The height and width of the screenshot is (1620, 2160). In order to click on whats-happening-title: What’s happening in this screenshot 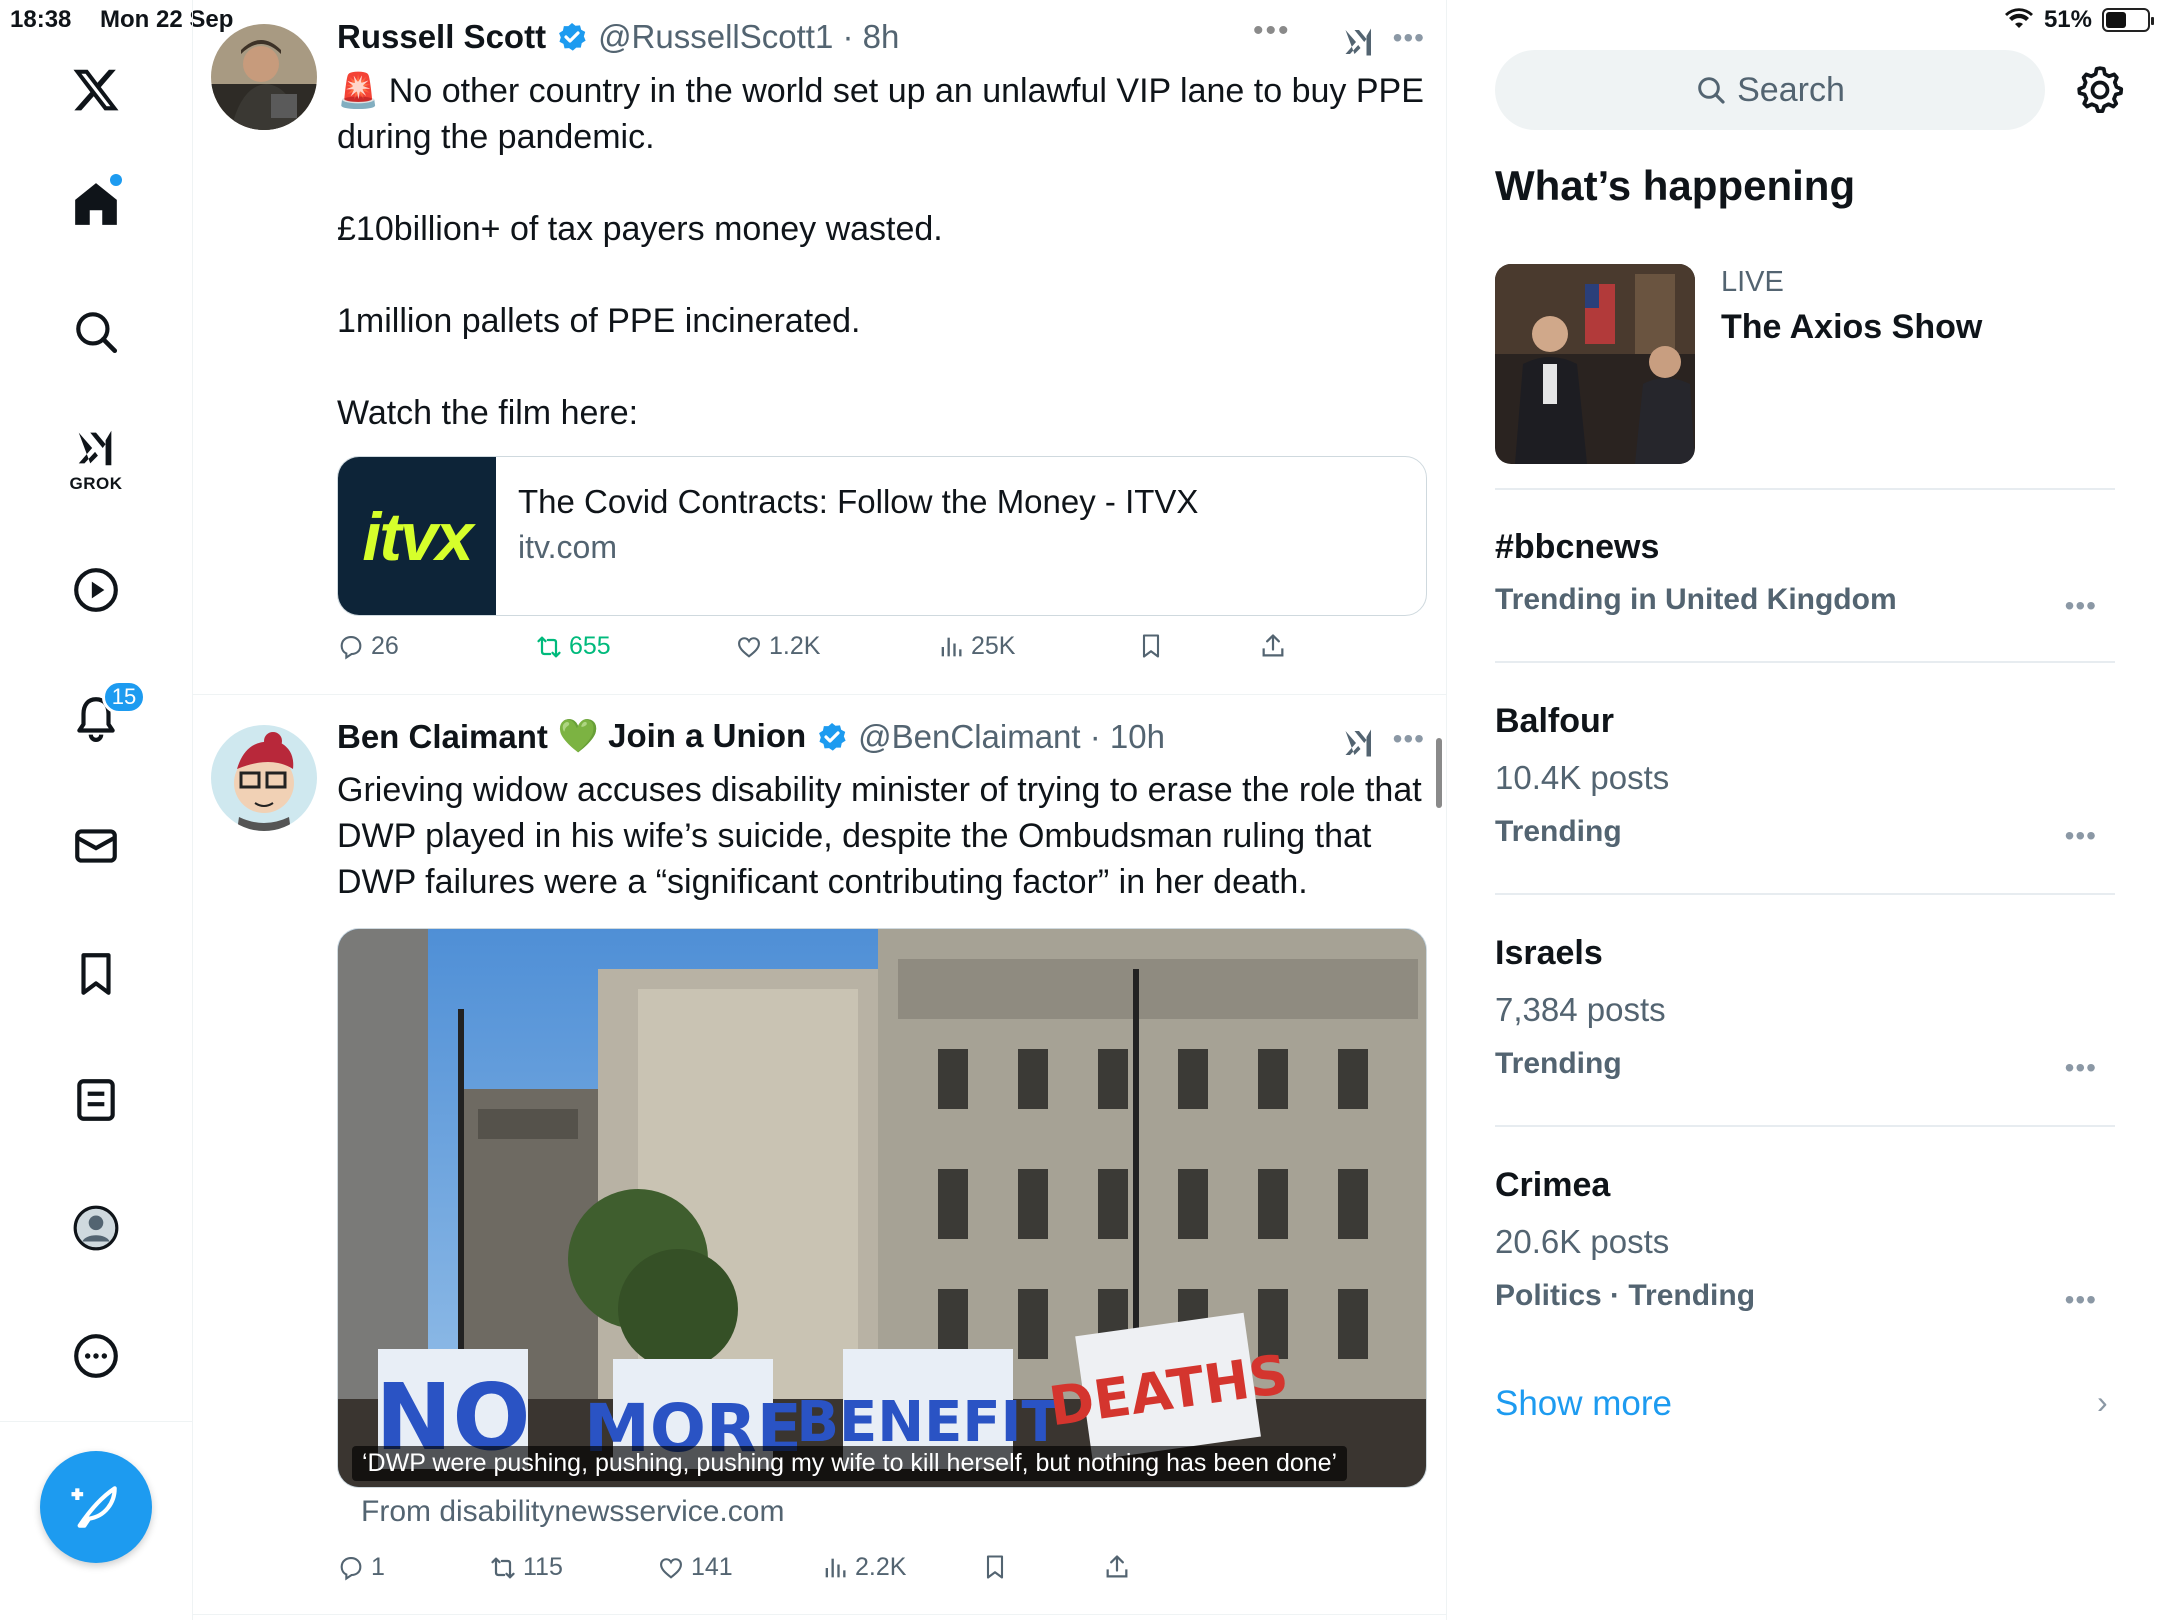, I will do `click(1675, 185)`.